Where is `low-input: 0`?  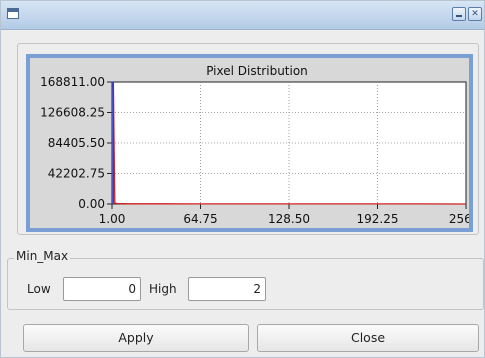 low-input: 0 is located at coordinates (102, 289).